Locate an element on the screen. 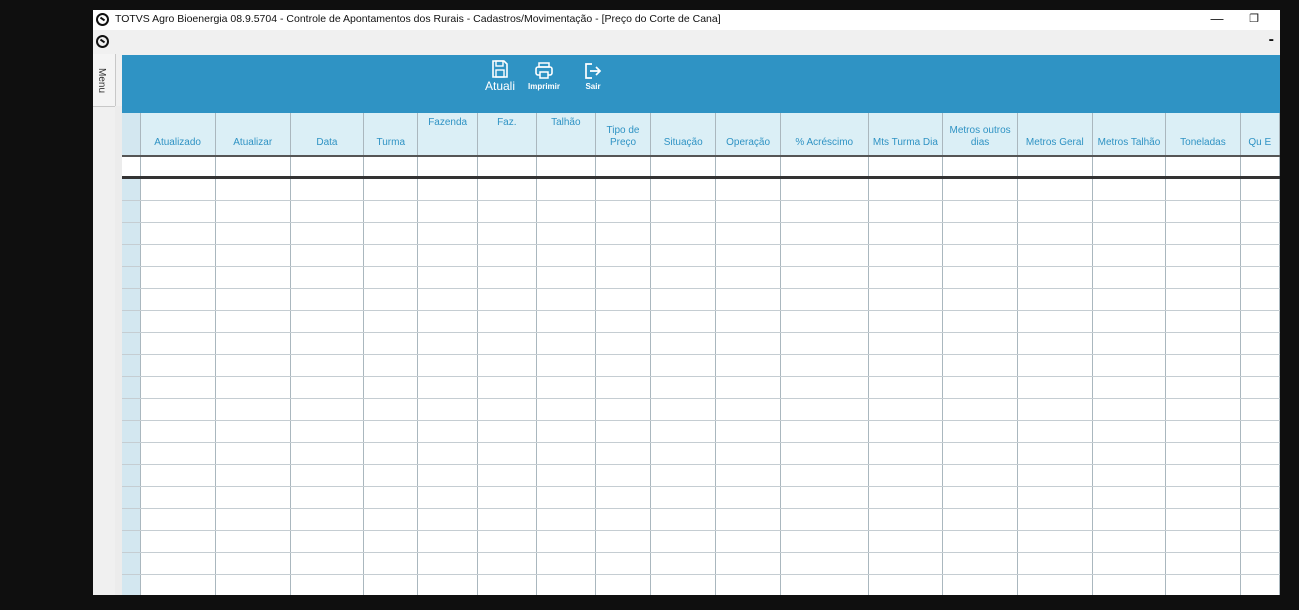  print-button: Imprimir is located at coordinates (544, 76).